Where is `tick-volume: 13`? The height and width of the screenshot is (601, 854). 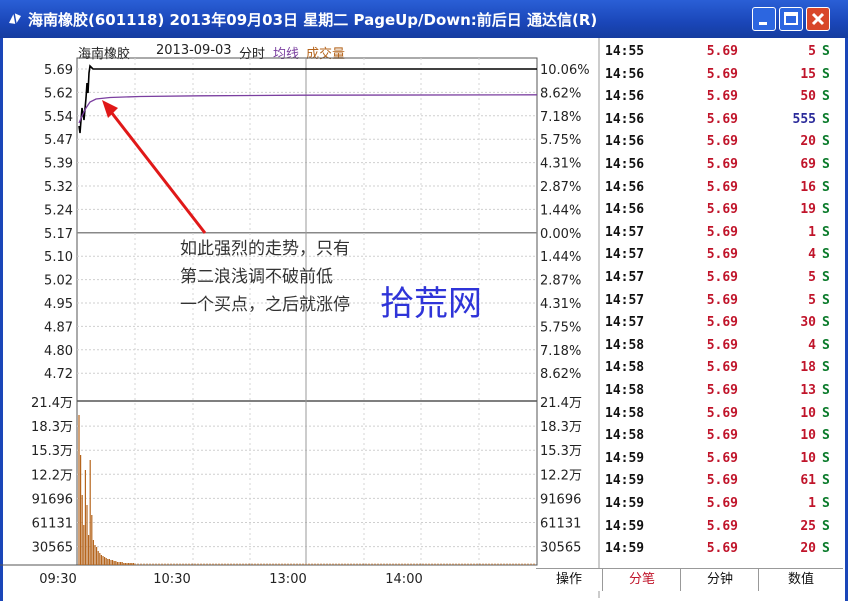 tick-volume: 13 is located at coordinates (808, 390).